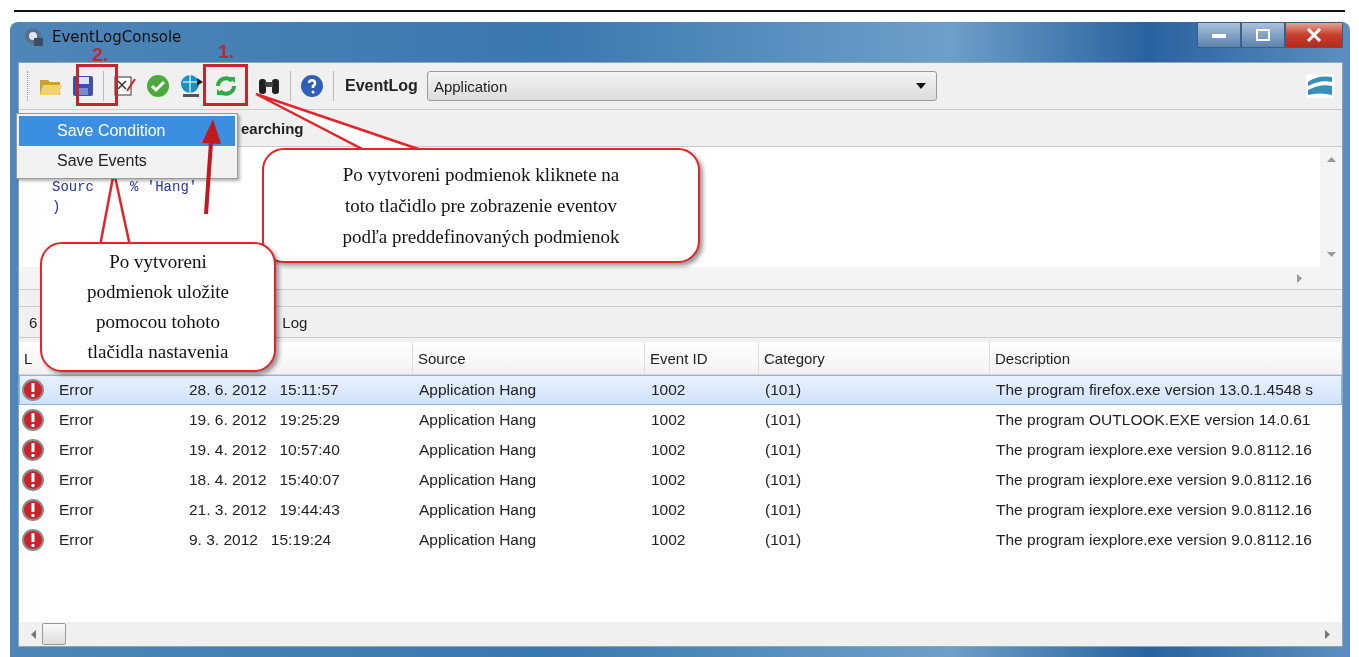 The image size is (1359, 657). Describe the element at coordinates (28, 358) in the screenshot. I see `column-header: L` at that location.